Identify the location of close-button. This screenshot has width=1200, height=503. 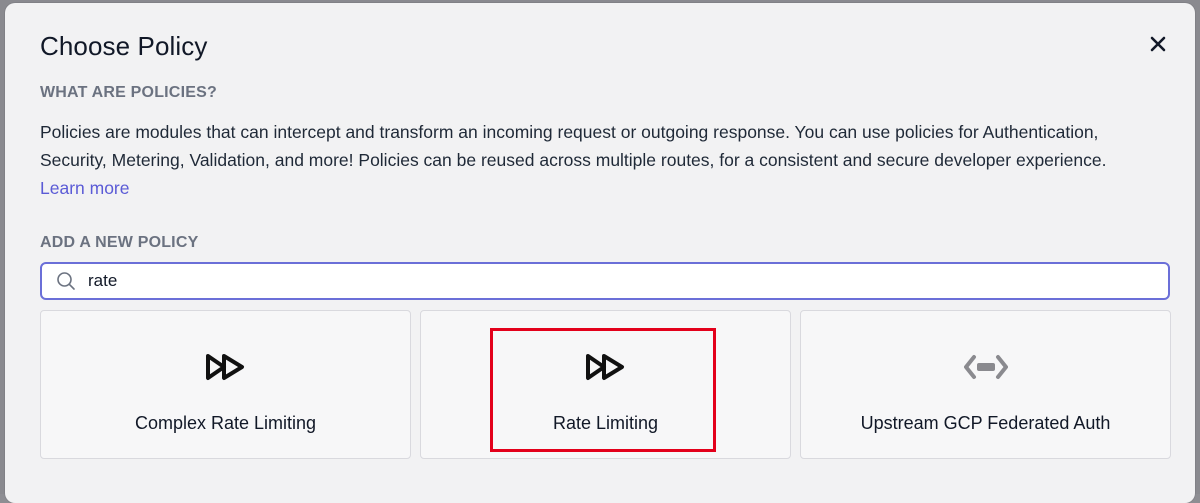
(1158, 44).